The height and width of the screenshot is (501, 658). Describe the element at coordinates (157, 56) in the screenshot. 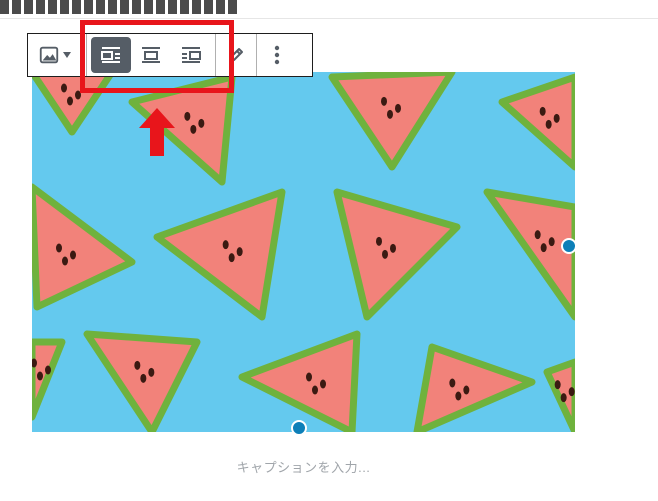

I see `alignment-highlight-box` at that location.